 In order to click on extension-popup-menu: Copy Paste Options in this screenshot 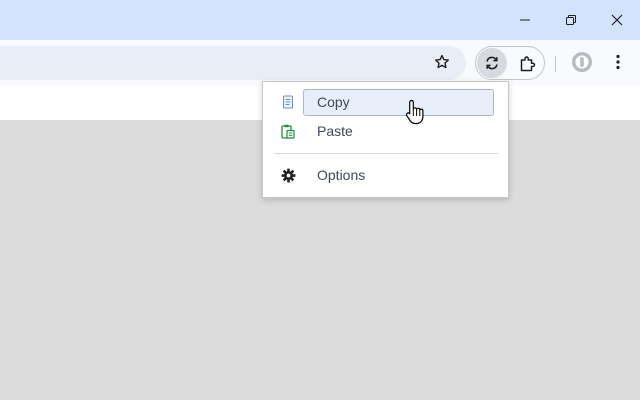, I will do `click(385, 139)`.